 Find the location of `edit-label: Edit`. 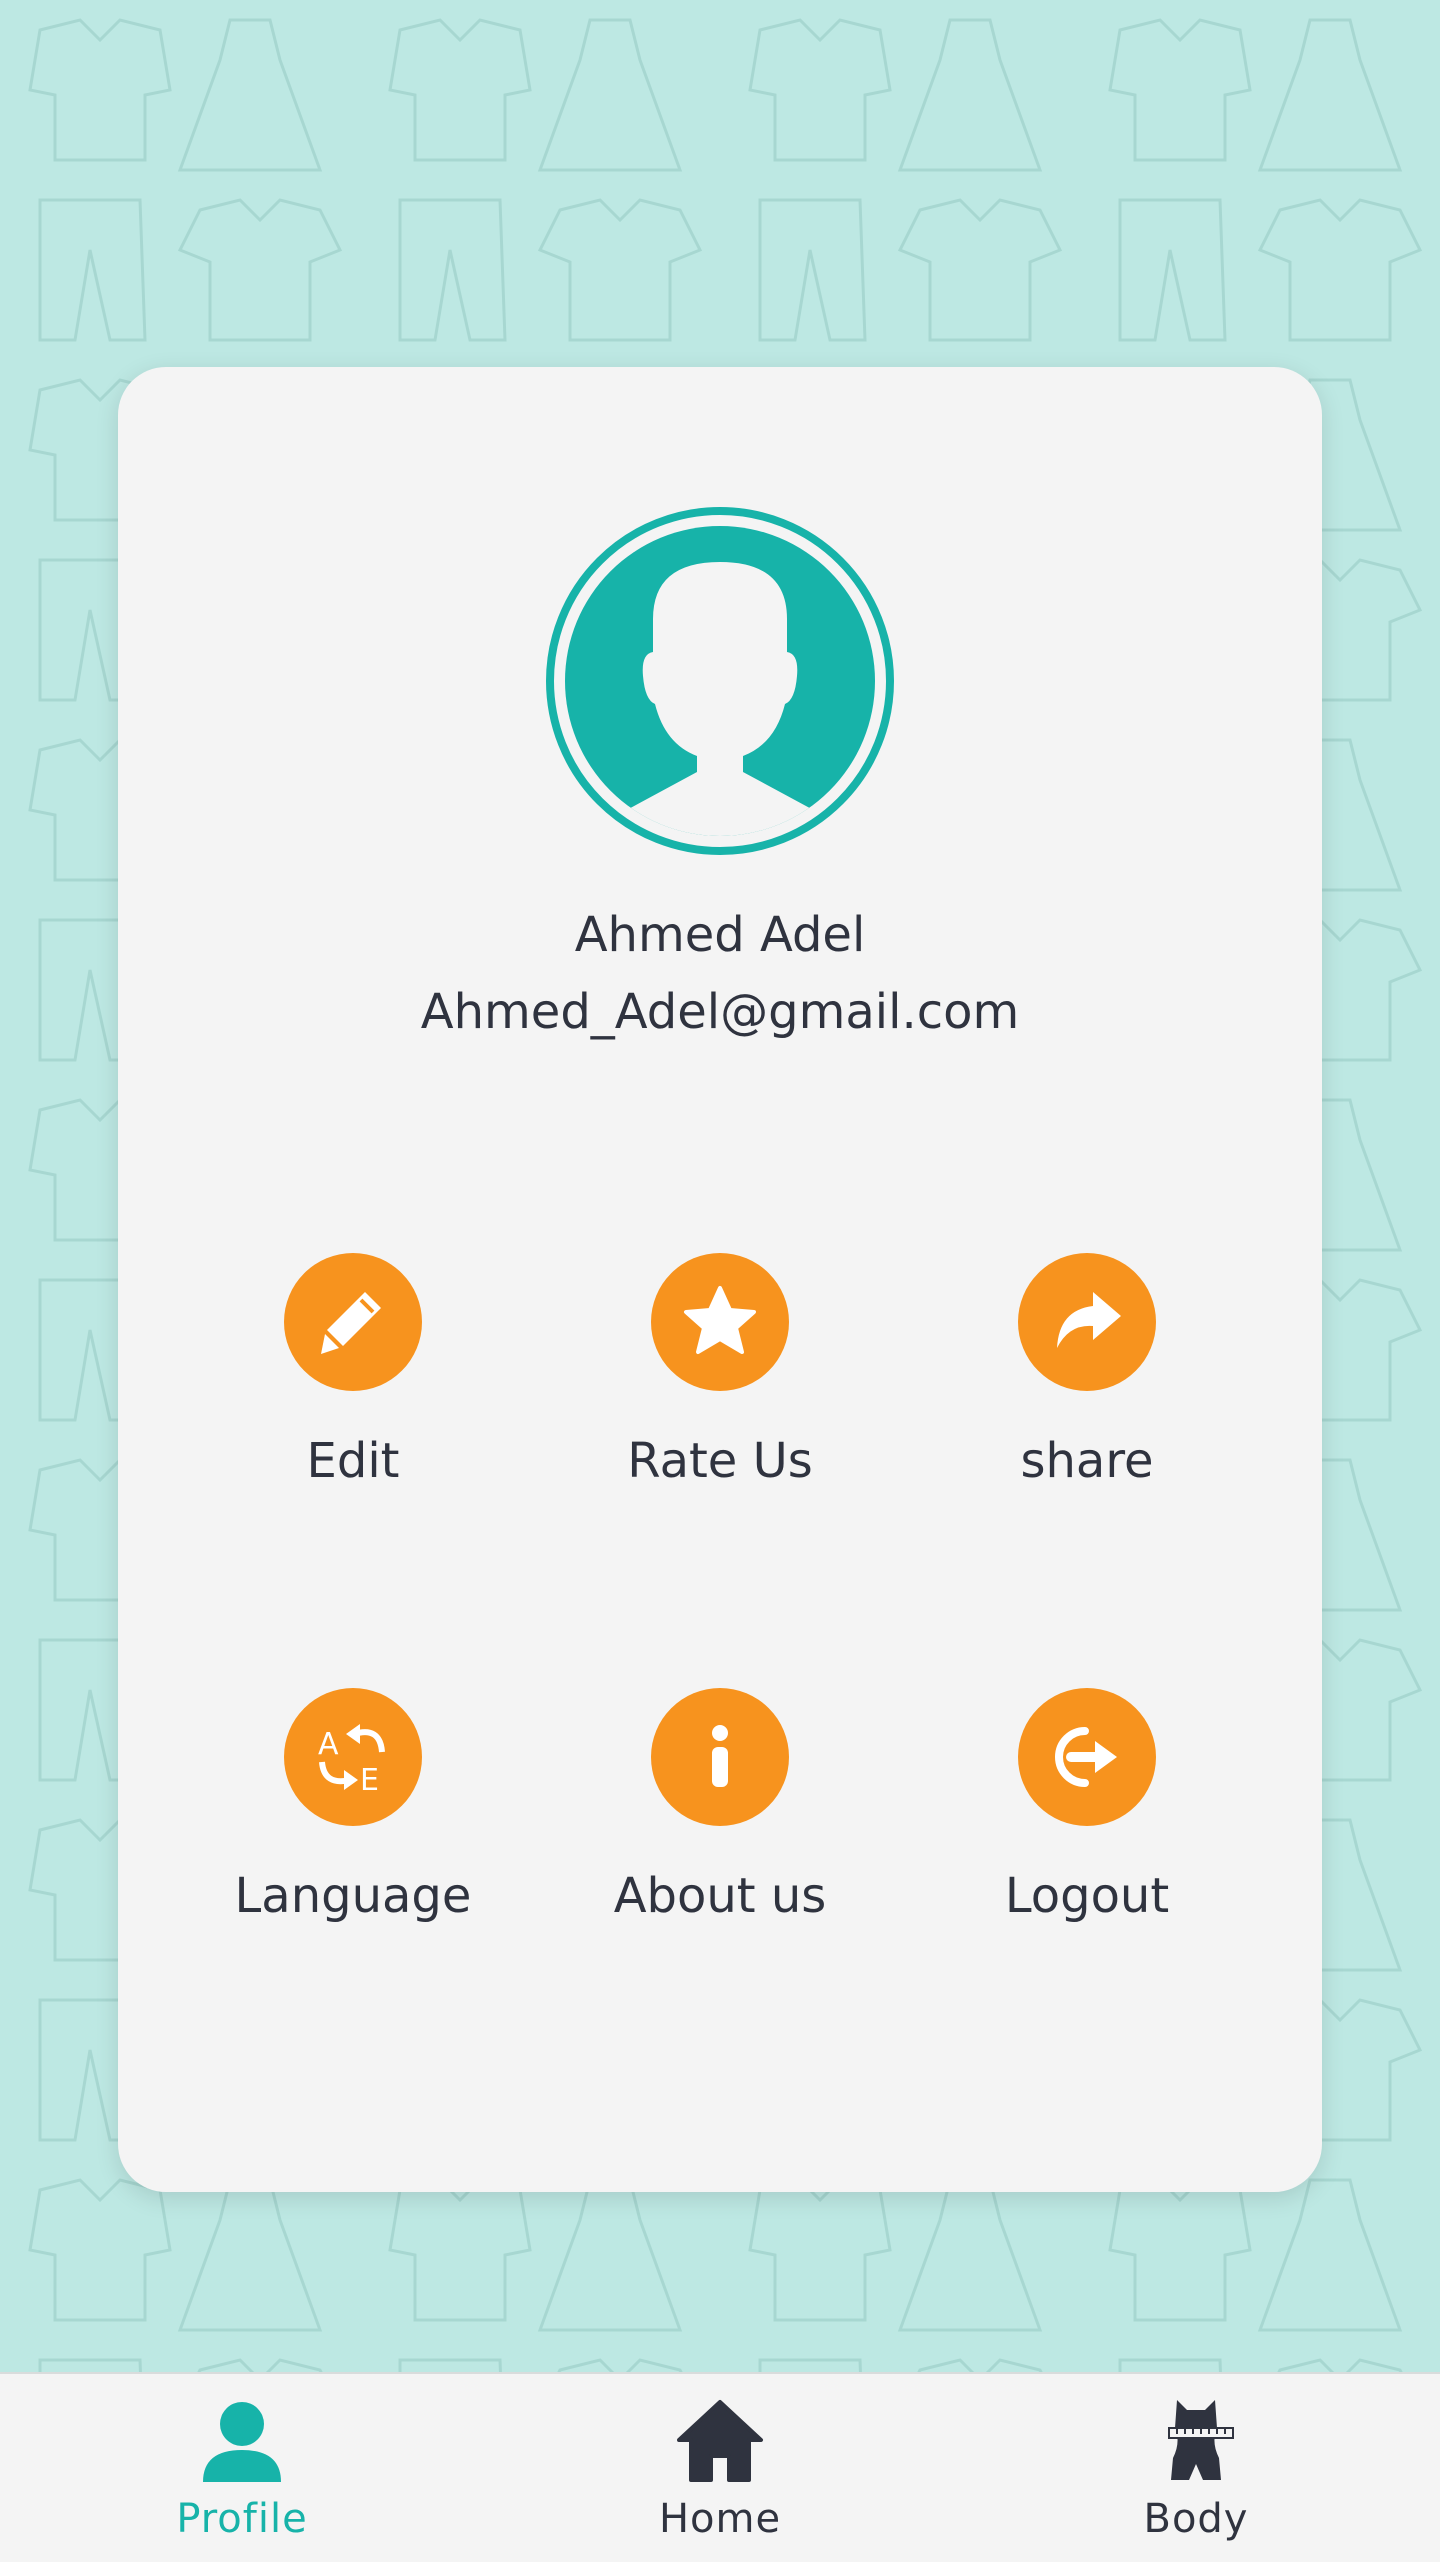

edit-label: Edit is located at coordinates (353, 1461).